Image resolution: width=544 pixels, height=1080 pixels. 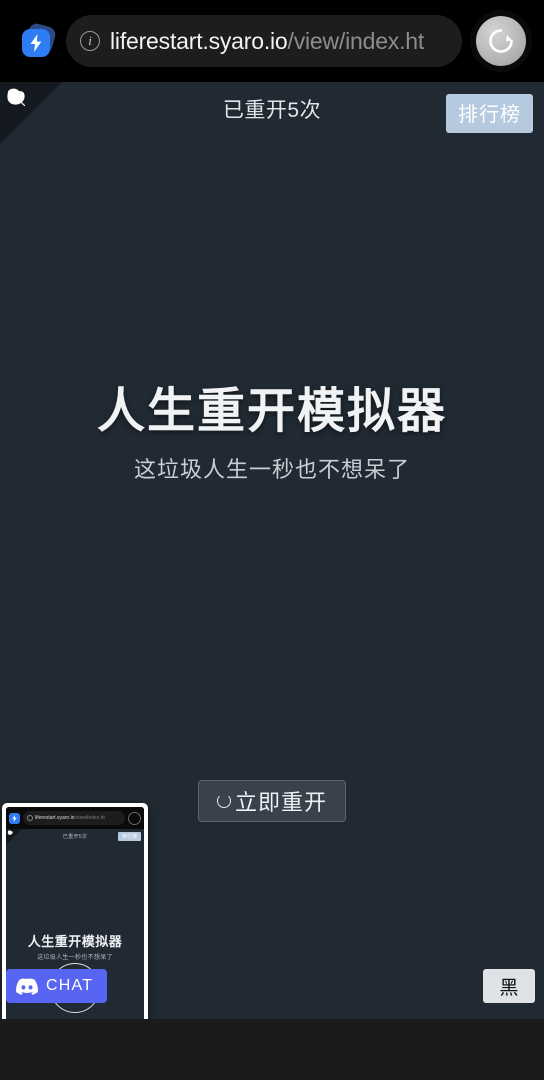 I want to click on restart-now-button: 立即重开, so click(x=272, y=801).